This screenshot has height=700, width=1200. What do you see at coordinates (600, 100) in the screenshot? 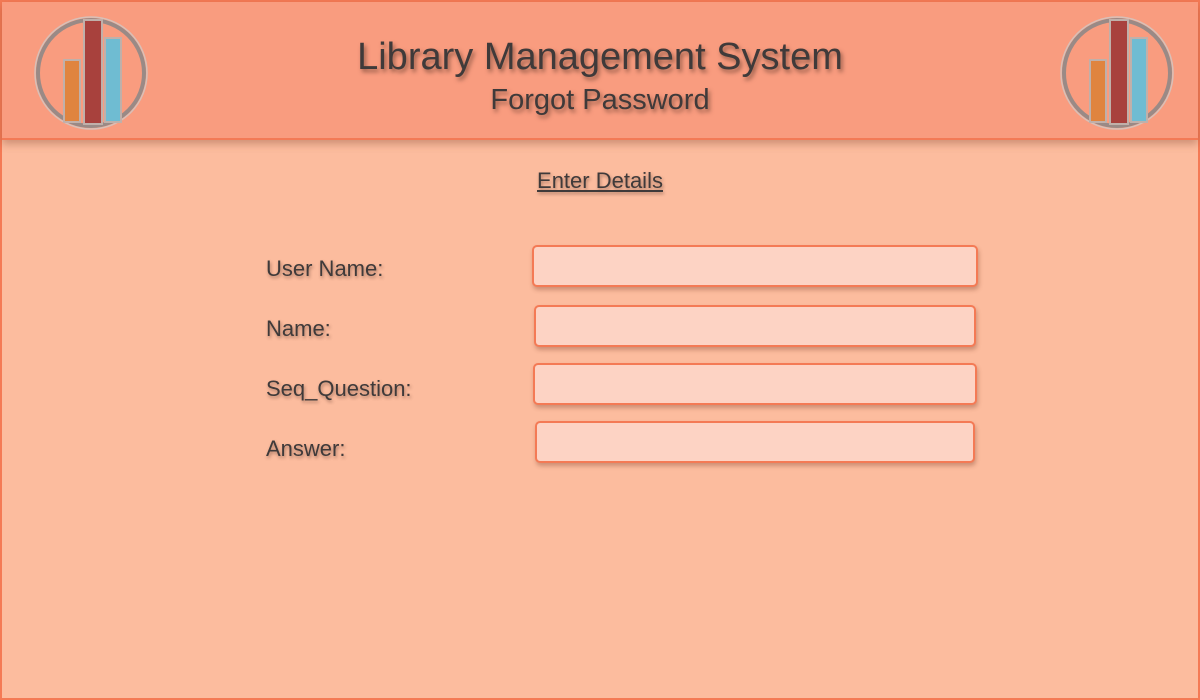
I see `page-subtitle: Forgot Password` at bounding box center [600, 100].